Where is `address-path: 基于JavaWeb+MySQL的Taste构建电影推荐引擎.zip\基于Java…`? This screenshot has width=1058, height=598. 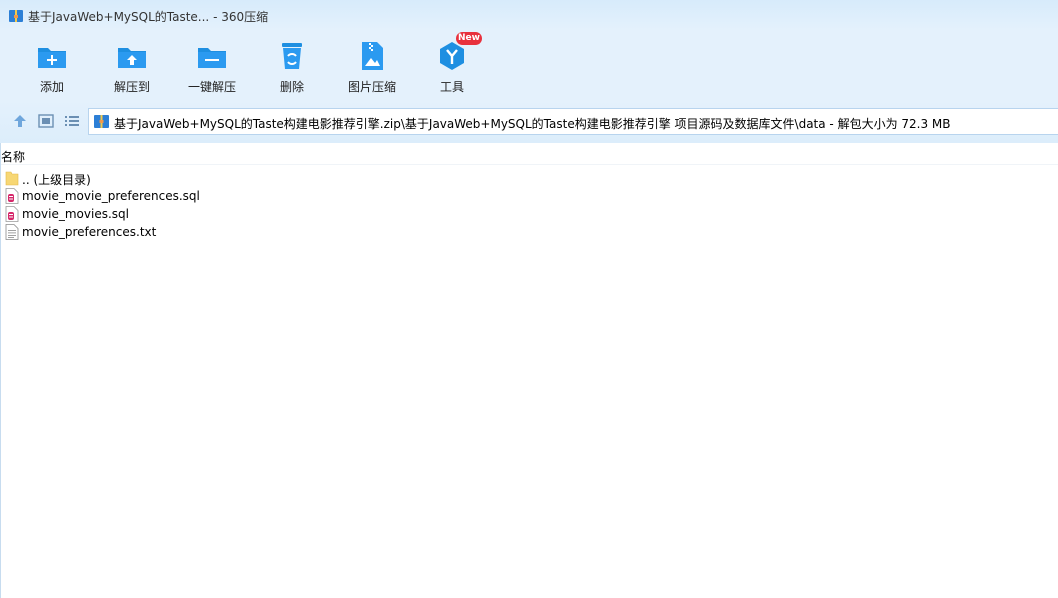 address-path: 基于JavaWeb+MySQL的Taste构建电影推荐引擎.zip\基于Java… is located at coordinates (532, 124).